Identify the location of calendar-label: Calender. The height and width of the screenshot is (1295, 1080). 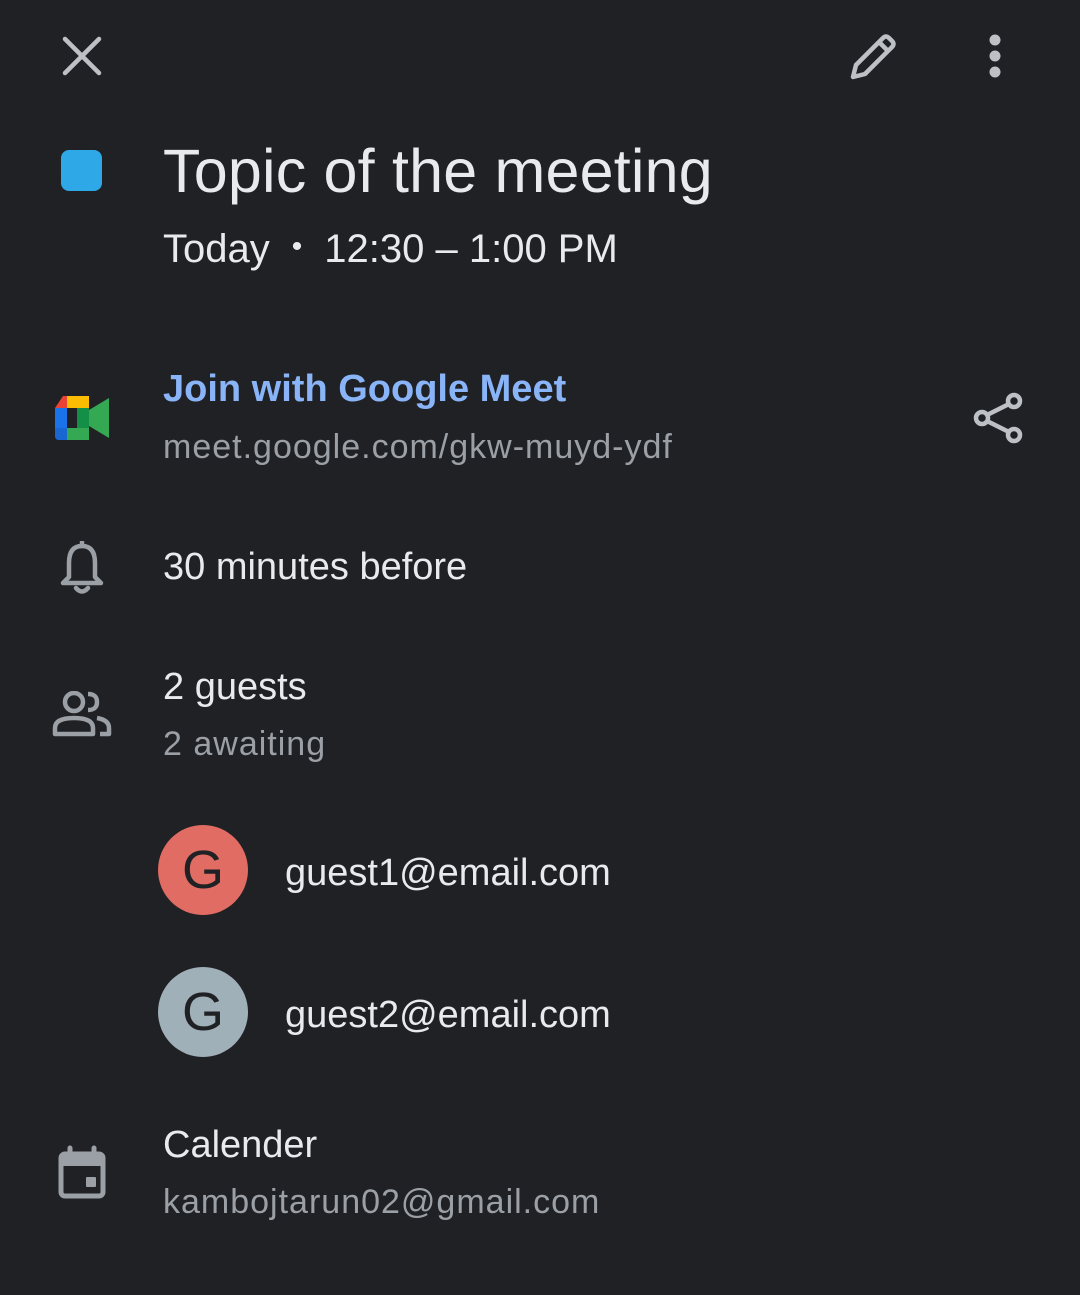
(240, 1145).